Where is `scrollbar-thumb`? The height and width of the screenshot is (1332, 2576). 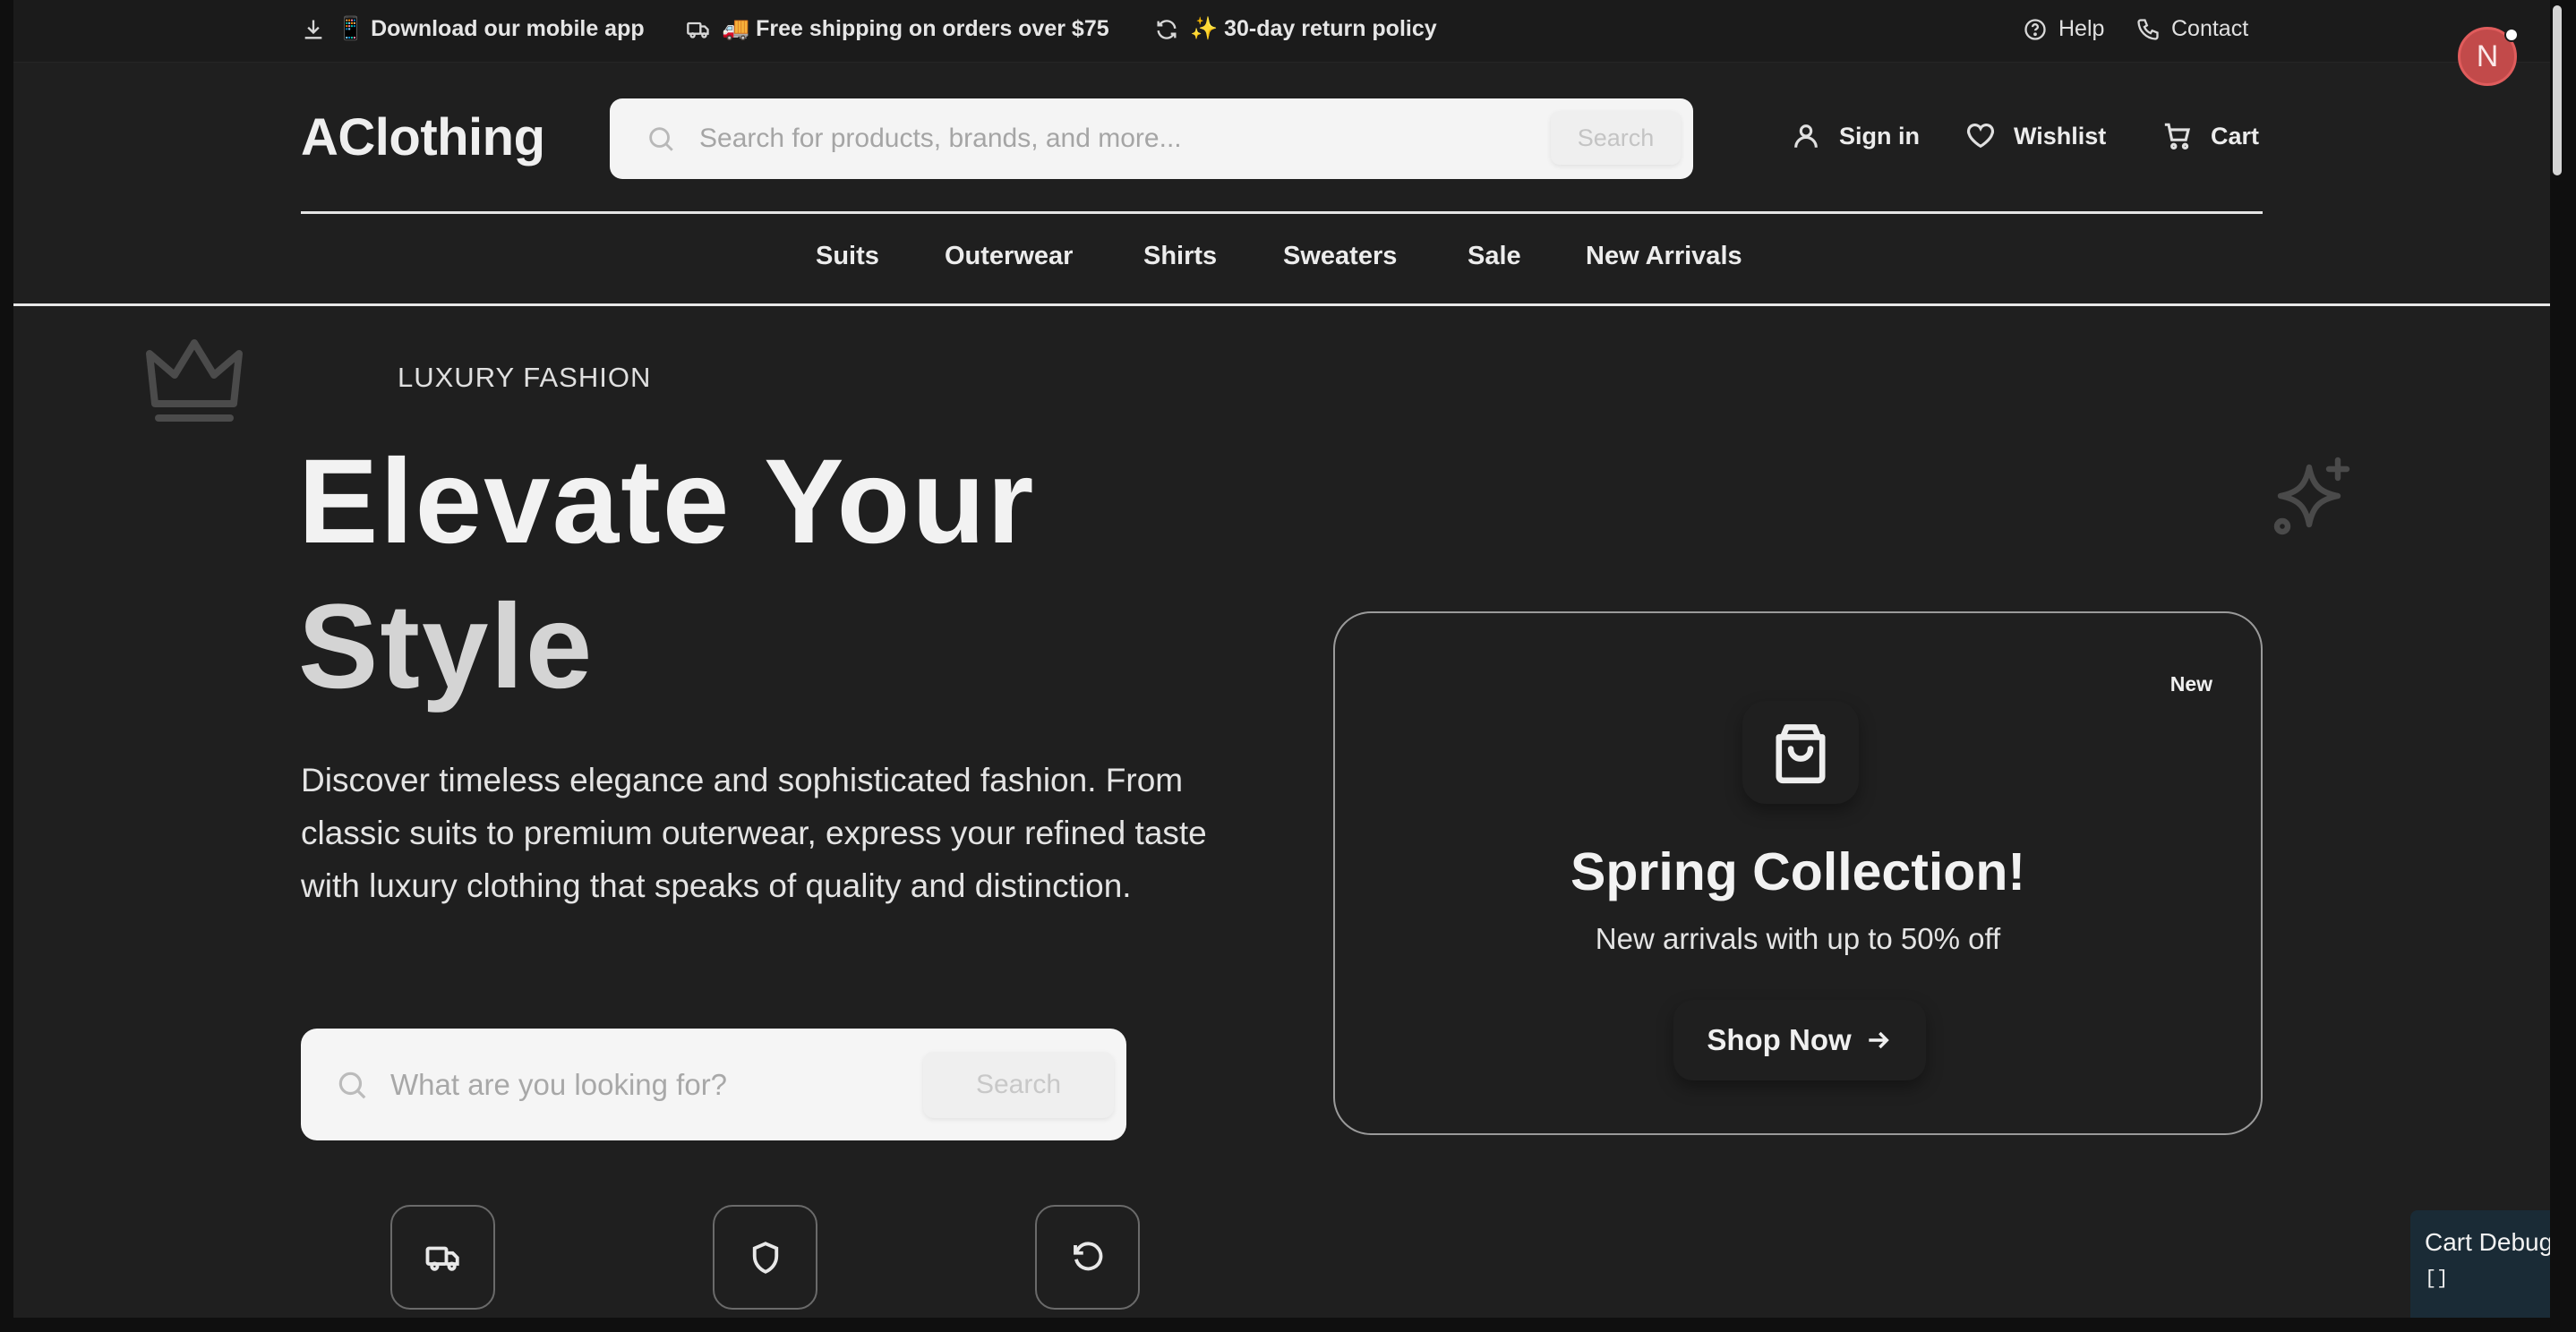
scrollbar-thumb is located at coordinates (2557, 90).